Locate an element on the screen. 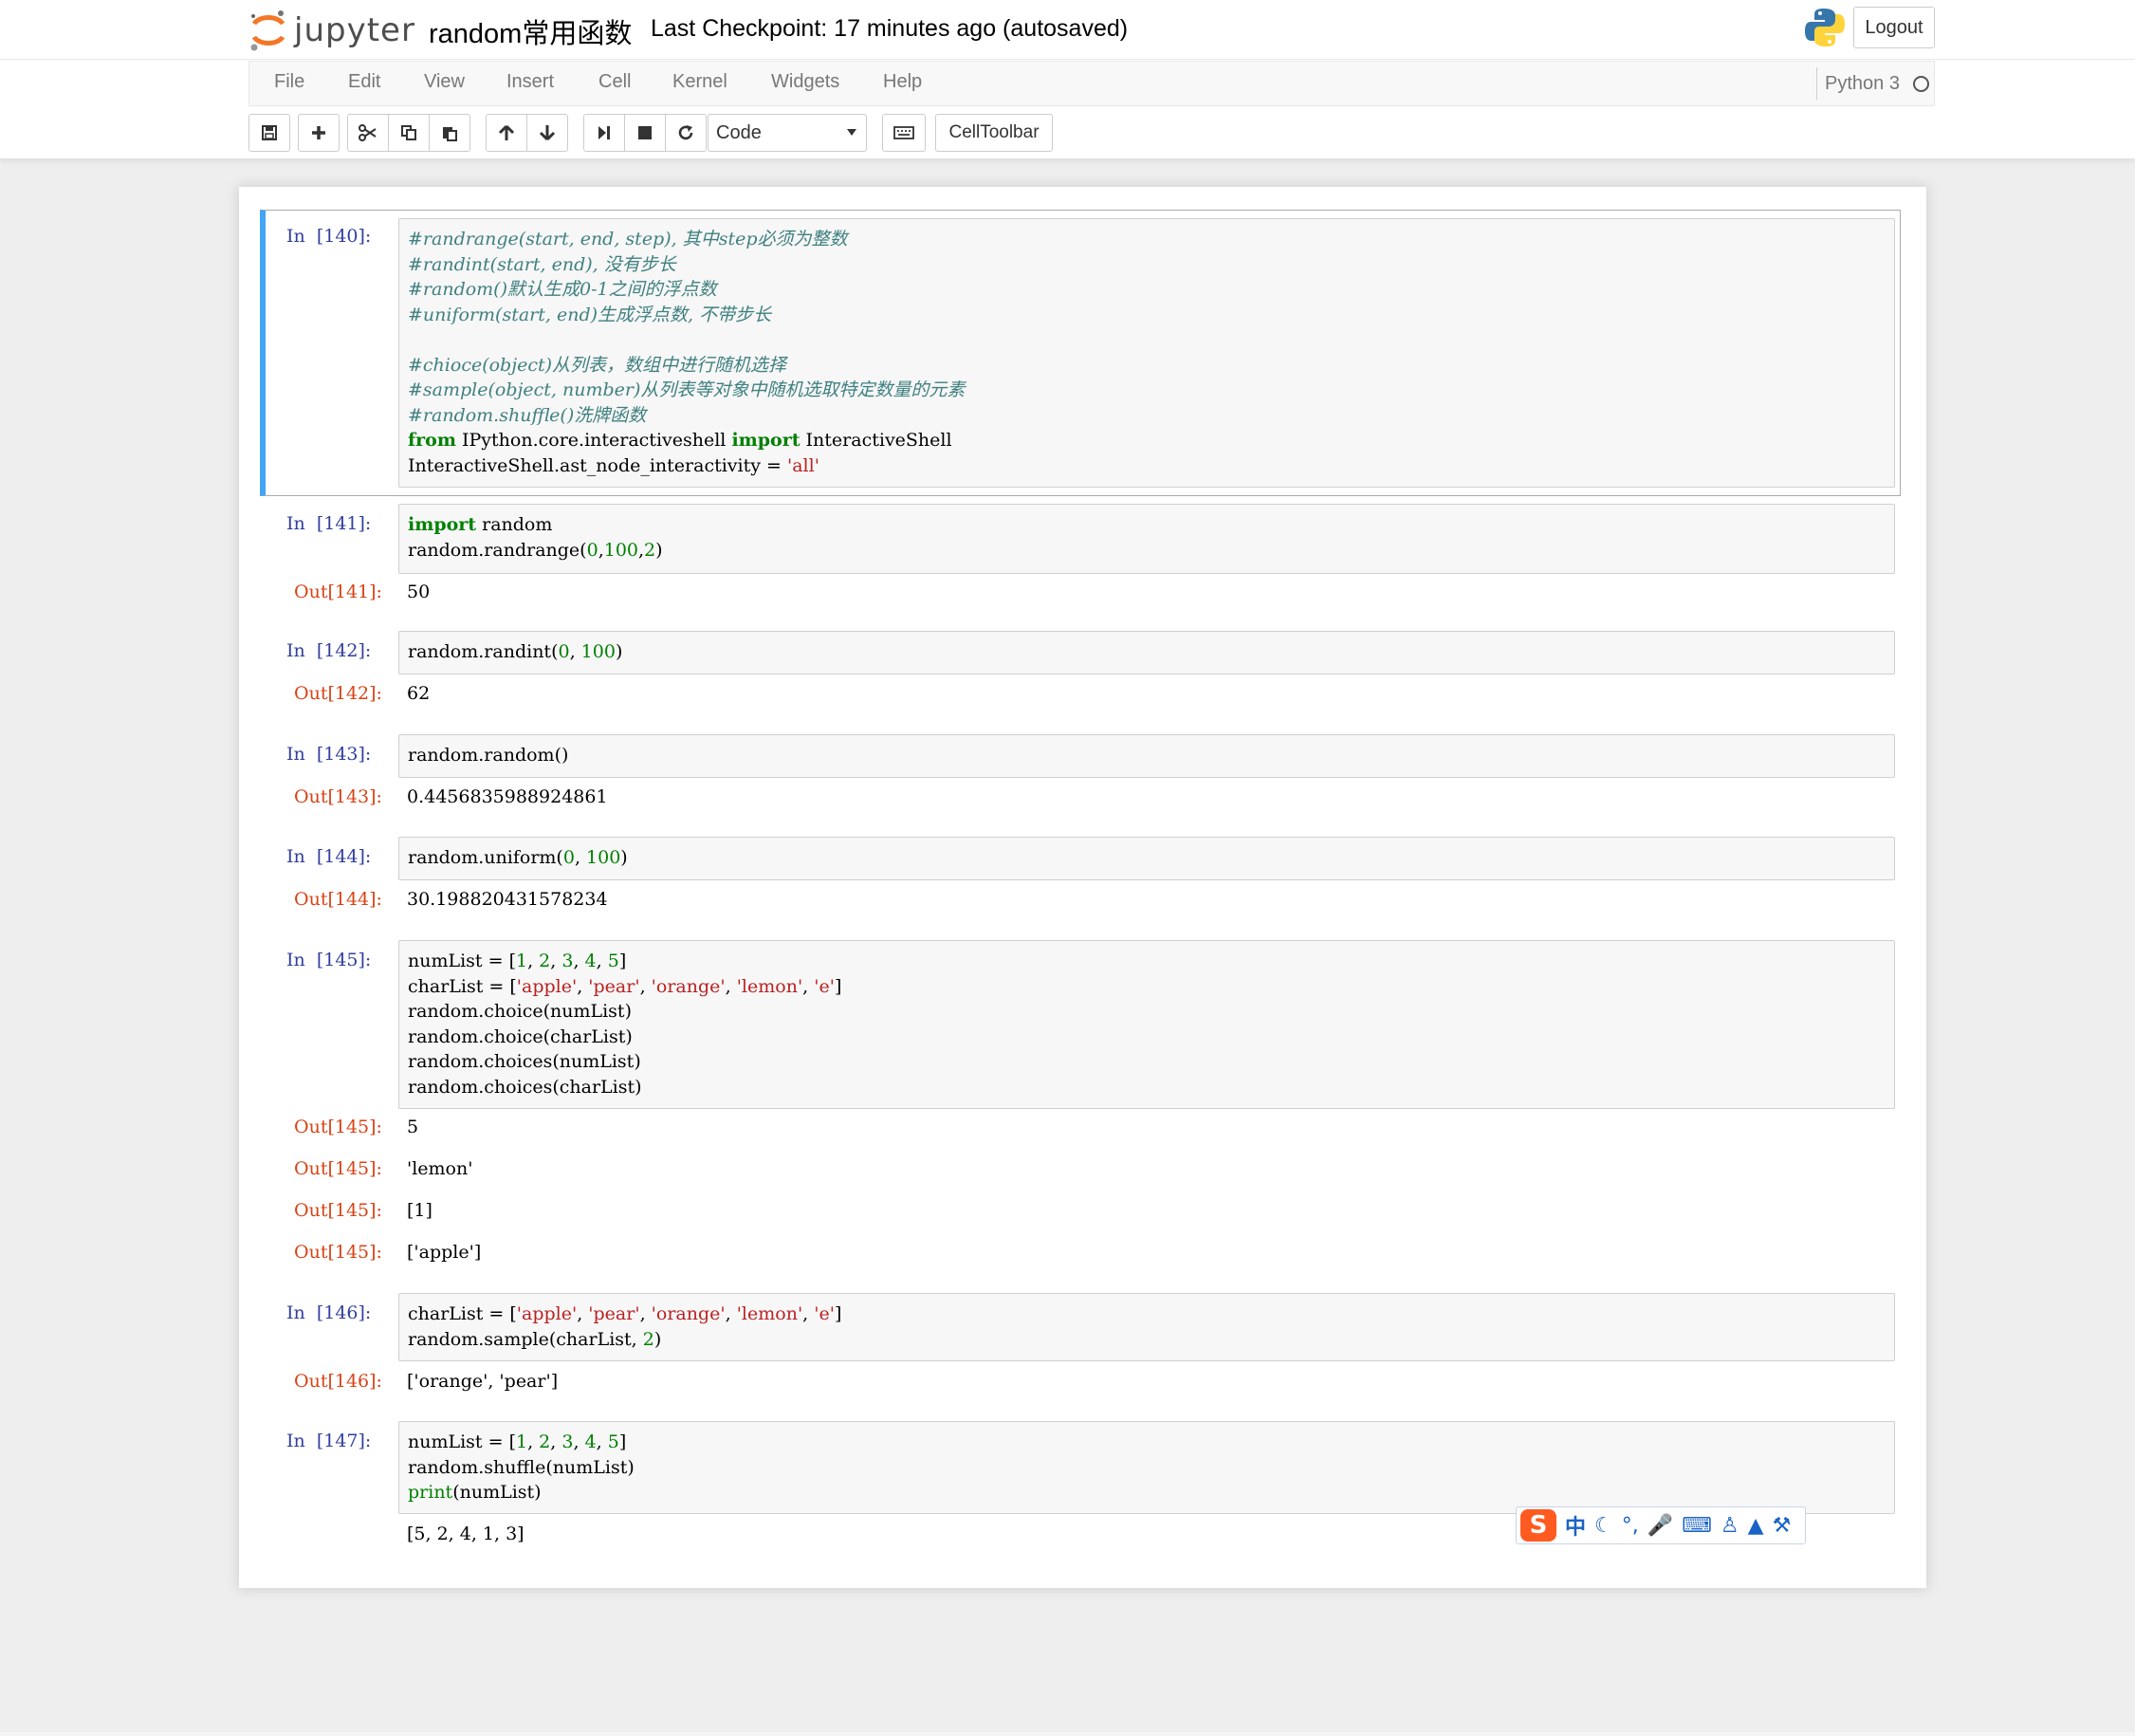 This screenshot has width=2135, height=1736. code-line: #random()默认生成0-1之间的浮点数 is located at coordinates (562, 290).